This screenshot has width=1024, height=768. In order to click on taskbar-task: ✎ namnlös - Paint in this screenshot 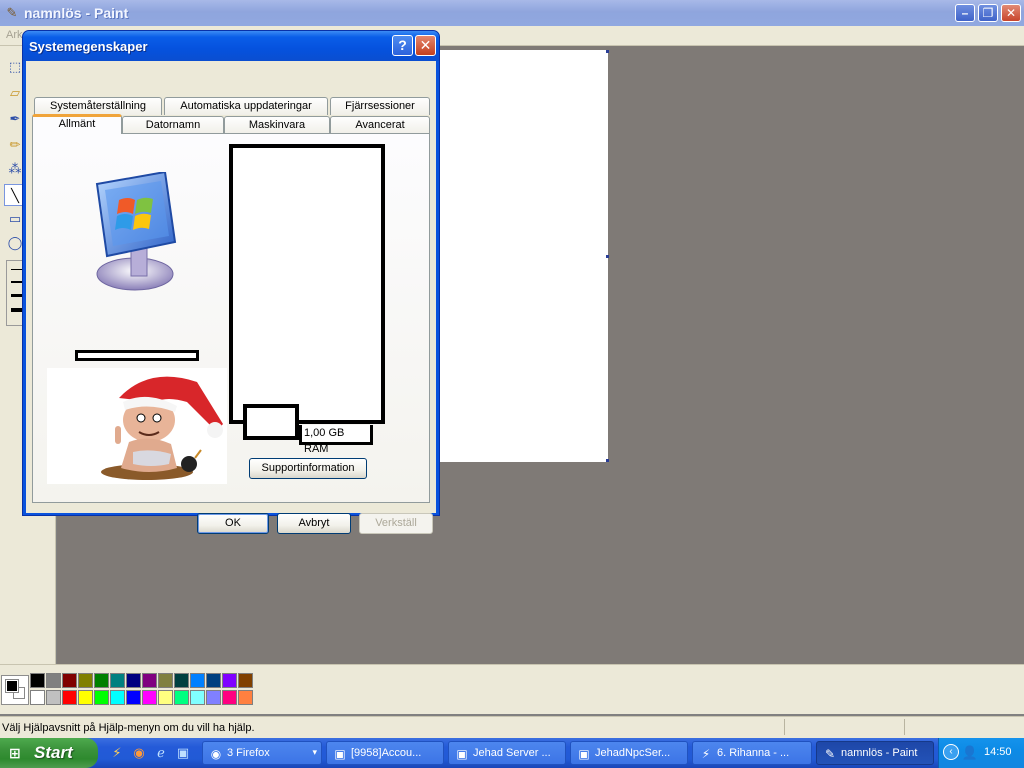, I will do `click(875, 753)`.